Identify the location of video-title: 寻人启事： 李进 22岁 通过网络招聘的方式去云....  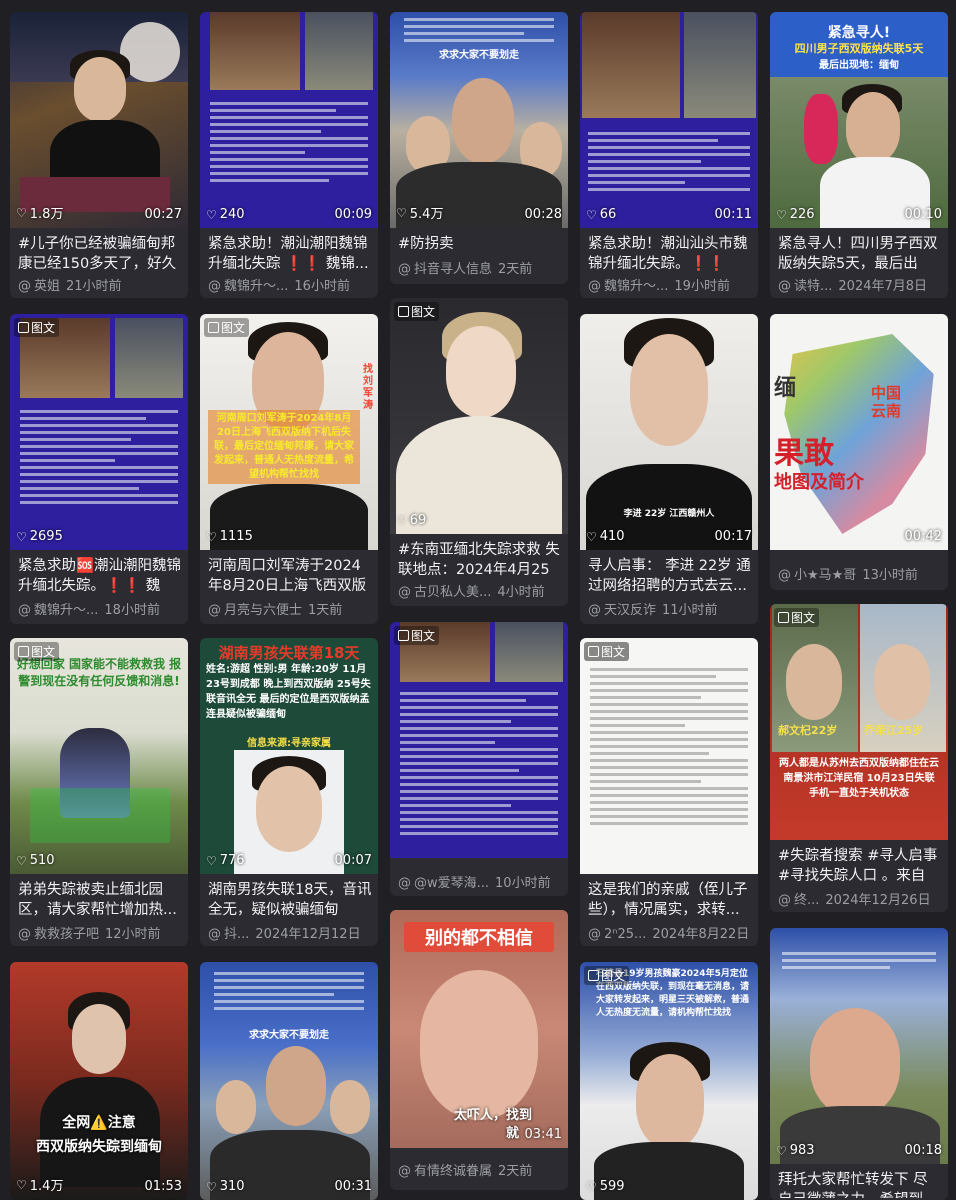
(670, 576).